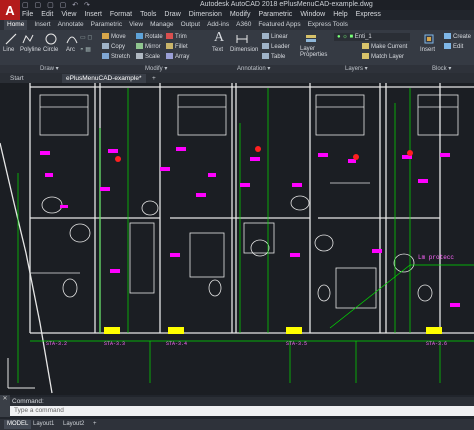  What do you see at coordinates (8, 50) in the screenshot?
I see `line-button: Line` at bounding box center [8, 50].